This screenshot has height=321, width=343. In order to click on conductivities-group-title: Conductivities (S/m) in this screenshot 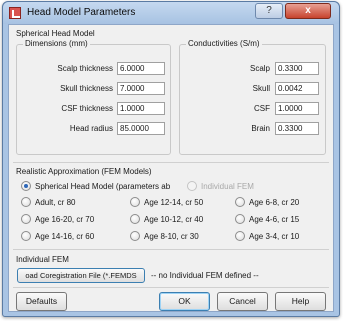, I will do `click(224, 43)`.